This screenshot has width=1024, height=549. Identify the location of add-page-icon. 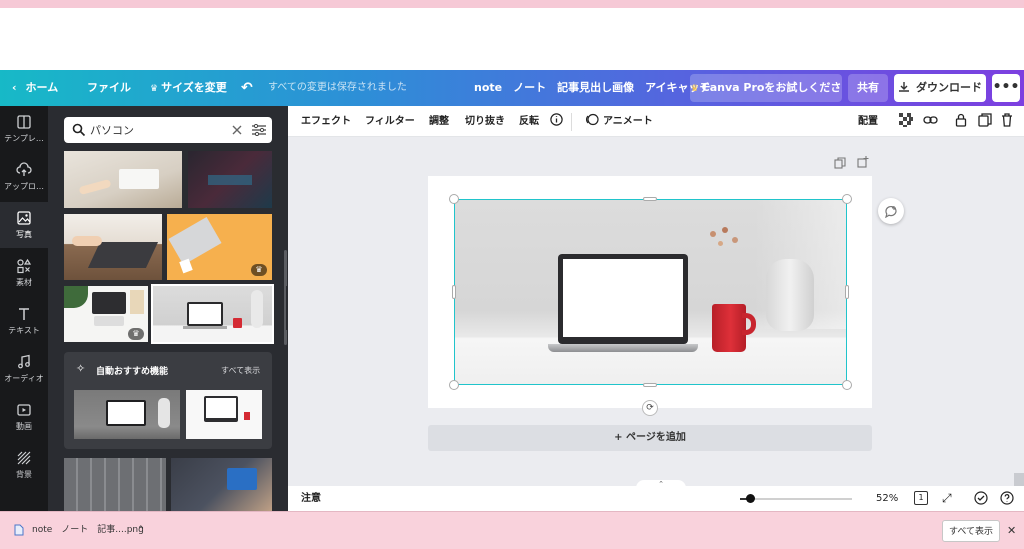
(863, 162).